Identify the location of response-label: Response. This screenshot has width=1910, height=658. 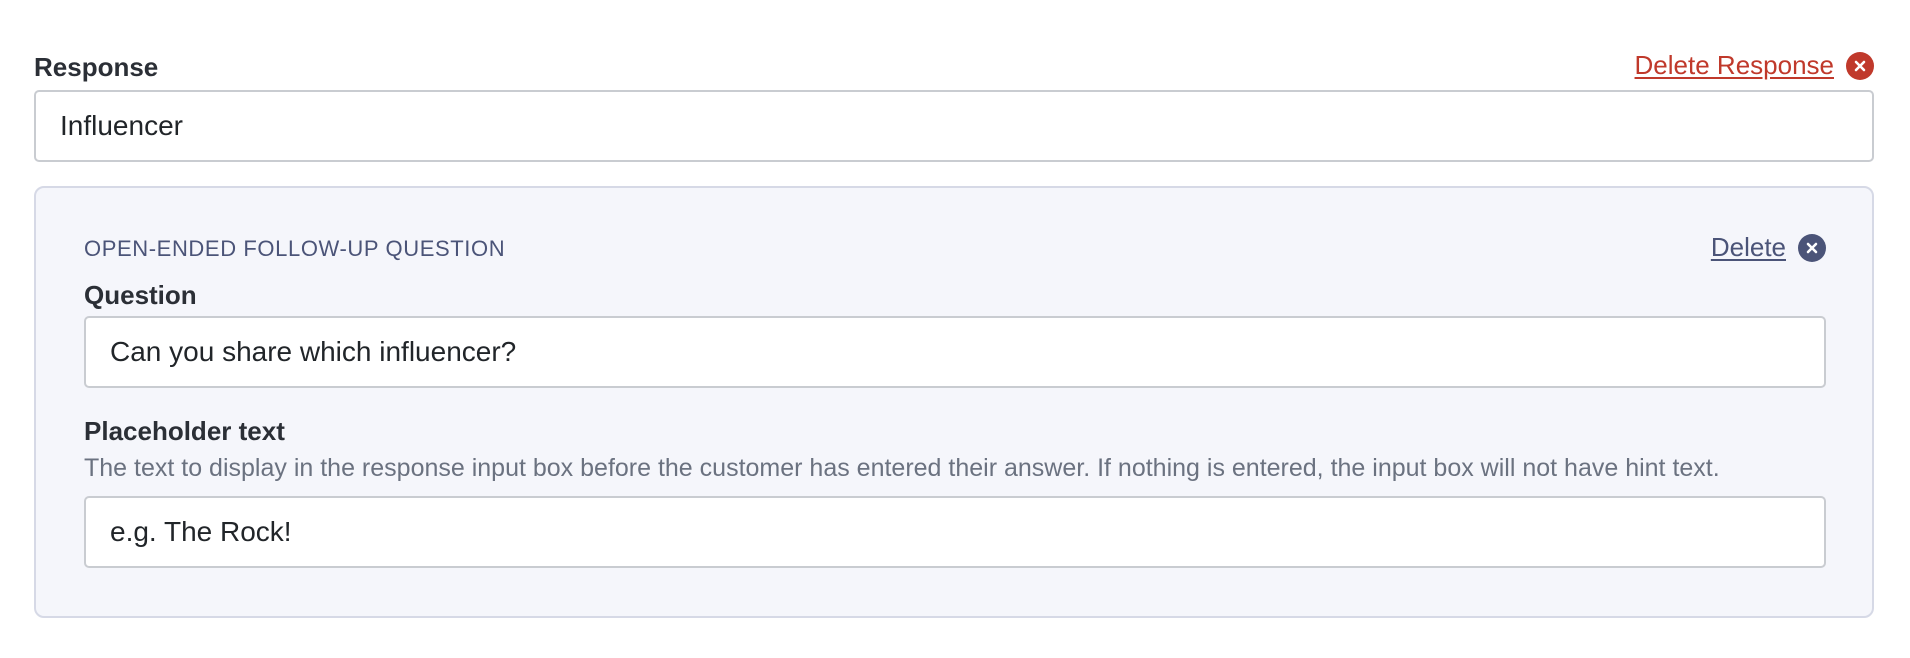
(96, 67).